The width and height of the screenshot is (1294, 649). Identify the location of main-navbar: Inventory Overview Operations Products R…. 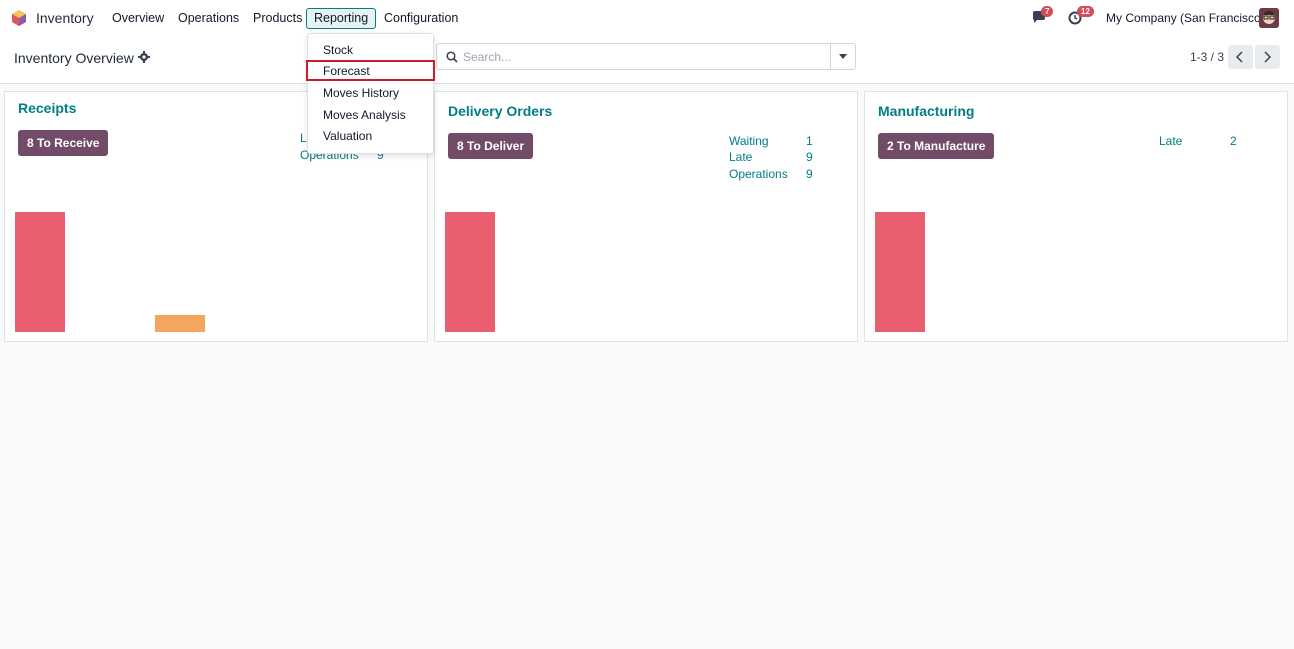
(647, 18).